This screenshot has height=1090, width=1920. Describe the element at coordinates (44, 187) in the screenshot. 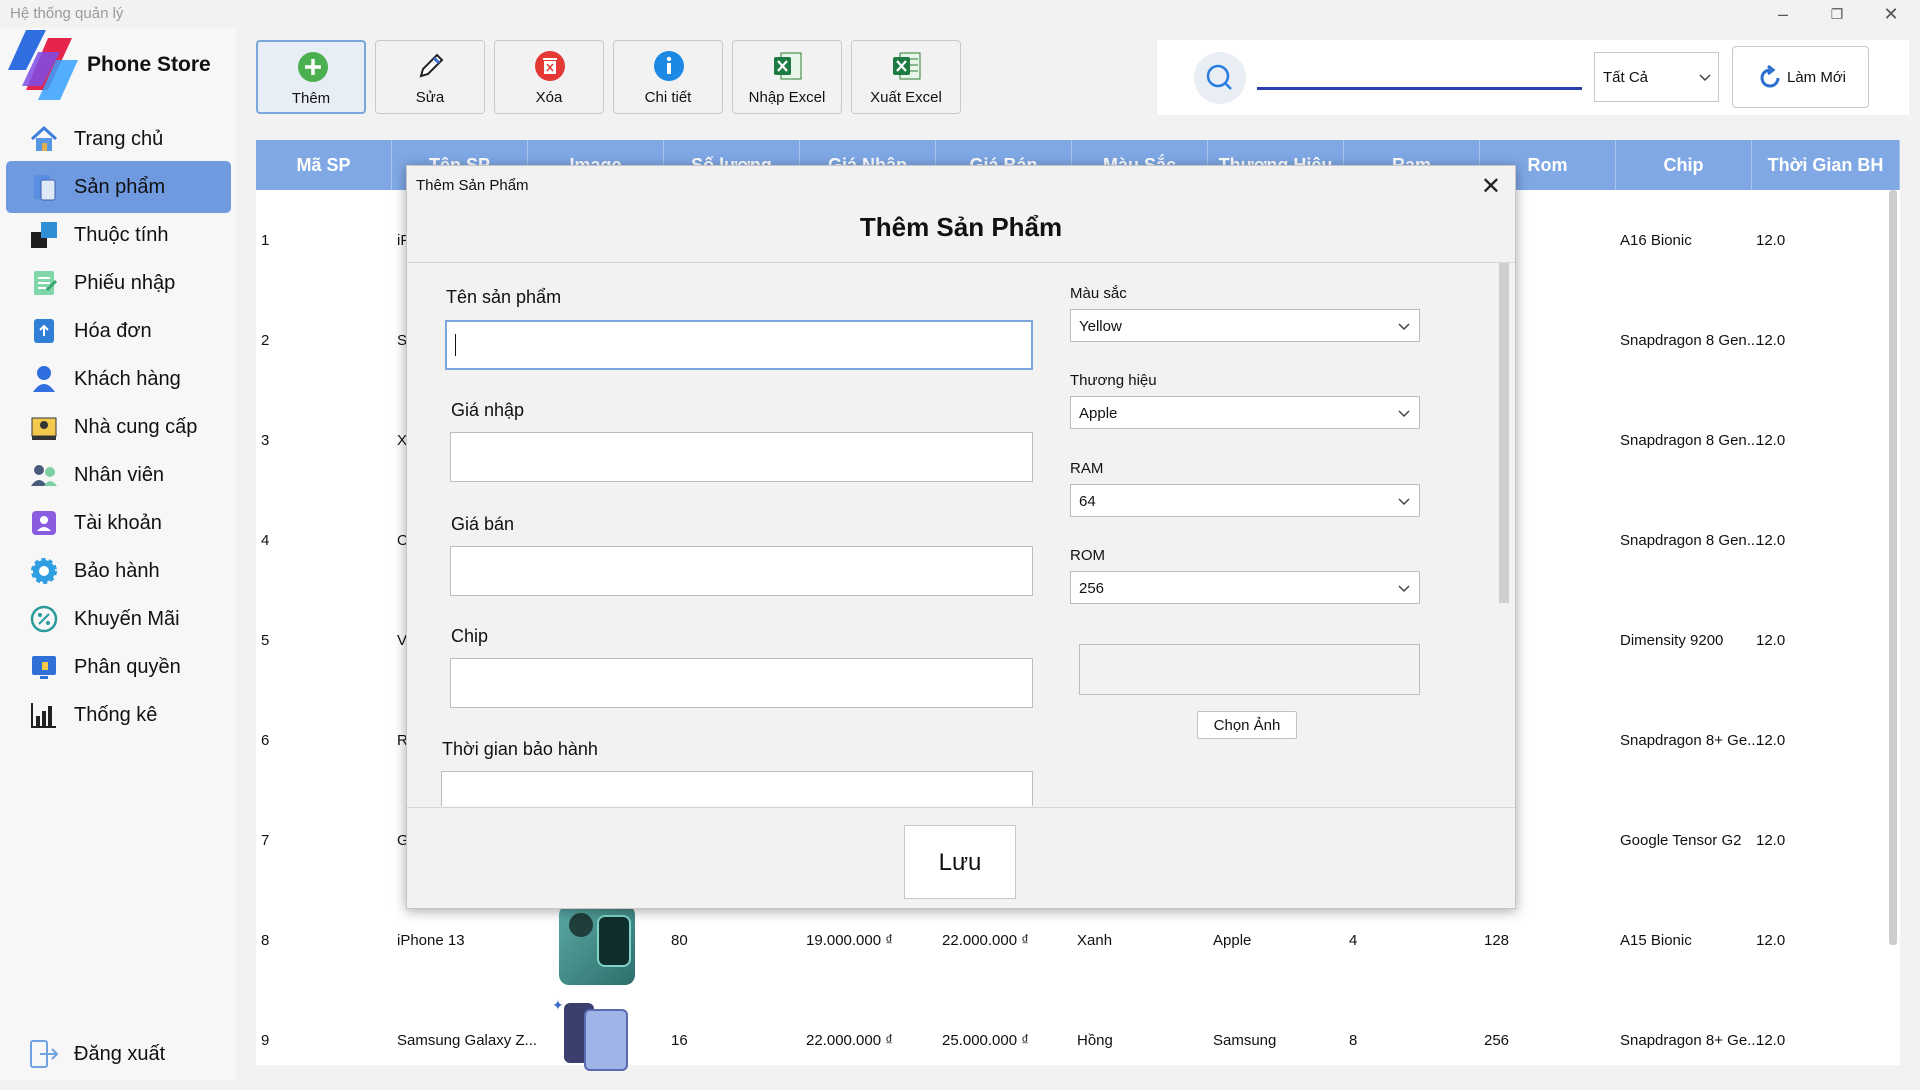

I see `phone-icon` at that location.